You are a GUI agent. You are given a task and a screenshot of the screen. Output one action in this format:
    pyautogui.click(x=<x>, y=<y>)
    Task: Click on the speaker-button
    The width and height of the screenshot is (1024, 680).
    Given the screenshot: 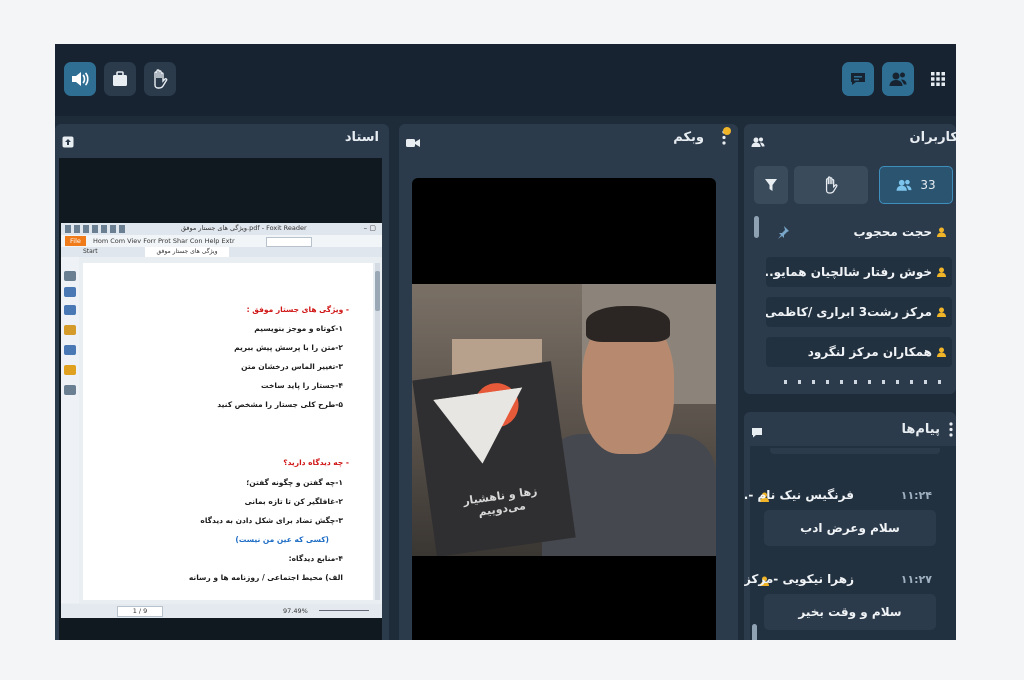 What is the action you would take?
    pyautogui.click(x=80, y=79)
    